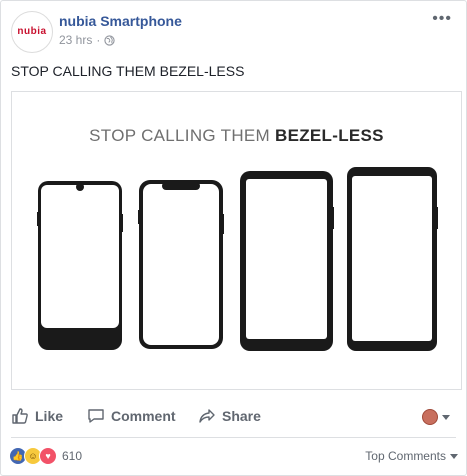 This screenshot has height=476, width=467. I want to click on share-arrow-icon, so click(207, 416).